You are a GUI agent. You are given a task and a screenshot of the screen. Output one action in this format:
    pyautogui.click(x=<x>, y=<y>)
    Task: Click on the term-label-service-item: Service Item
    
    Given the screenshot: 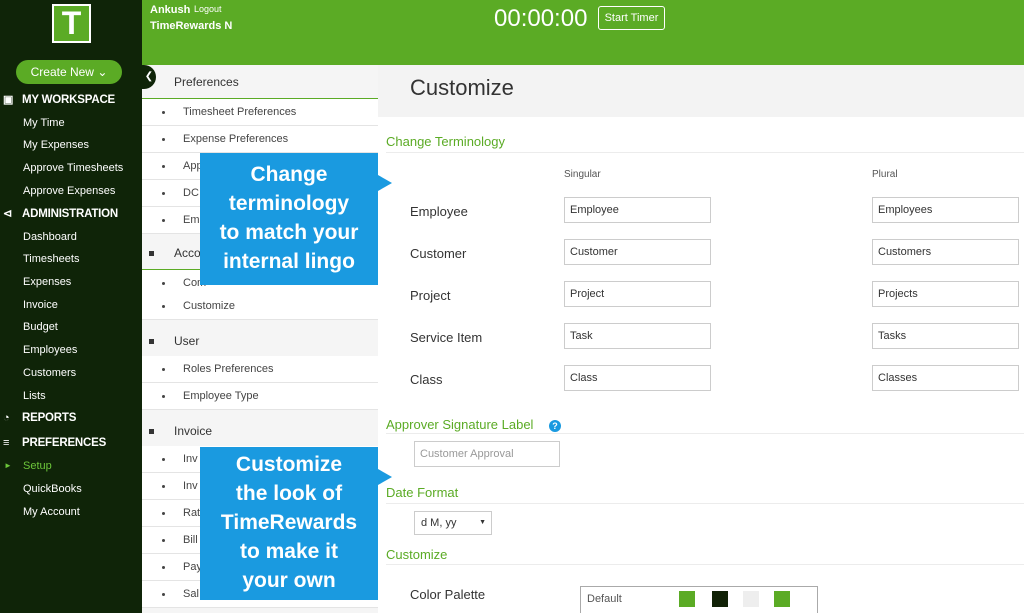 What is the action you would take?
    pyautogui.click(x=446, y=337)
    